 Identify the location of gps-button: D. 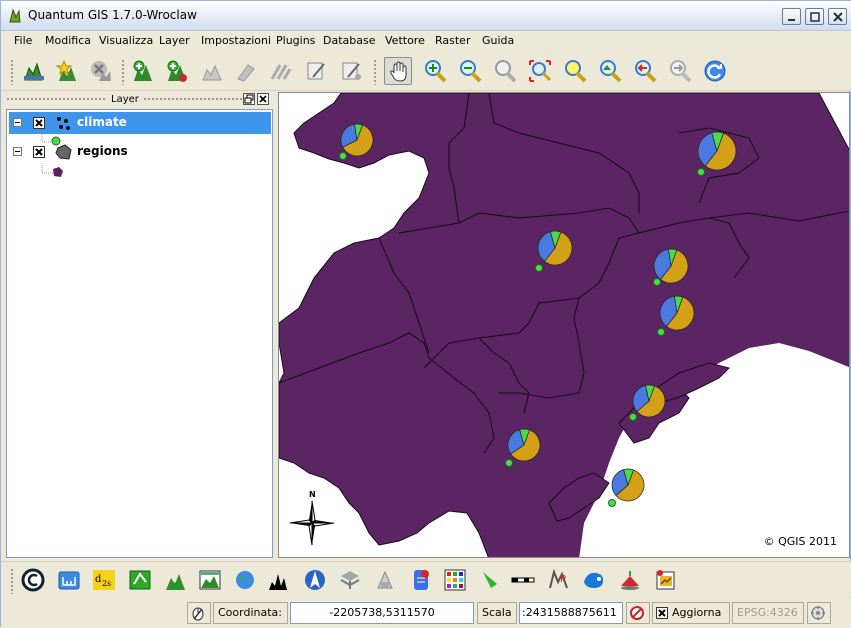
(175, 580).